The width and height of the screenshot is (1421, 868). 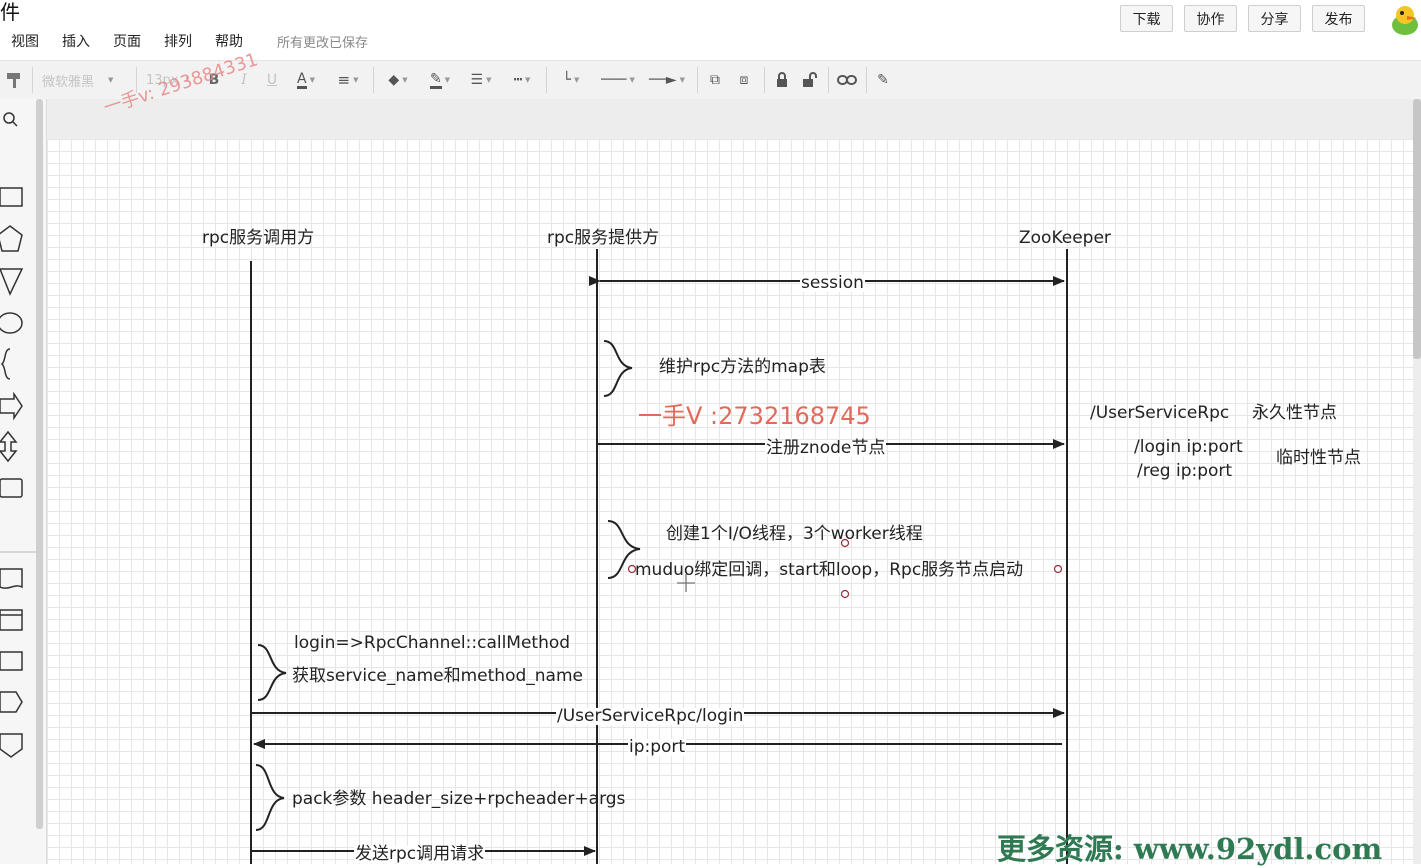 I want to click on register-label: 注册znode节点, so click(x=826, y=448).